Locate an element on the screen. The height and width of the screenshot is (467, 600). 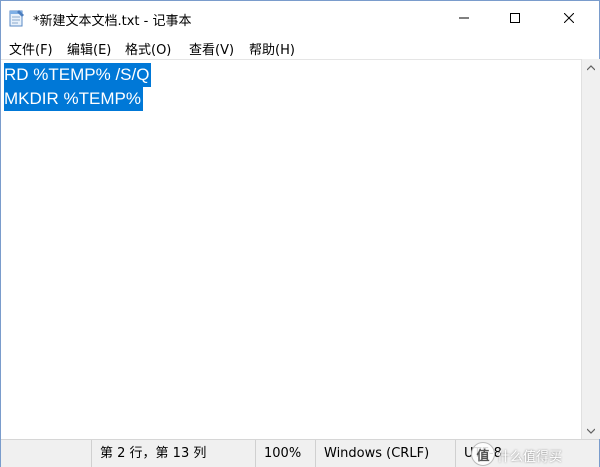
window-title: *新建文本文档.txt - 记事本 is located at coordinates (112, 21).